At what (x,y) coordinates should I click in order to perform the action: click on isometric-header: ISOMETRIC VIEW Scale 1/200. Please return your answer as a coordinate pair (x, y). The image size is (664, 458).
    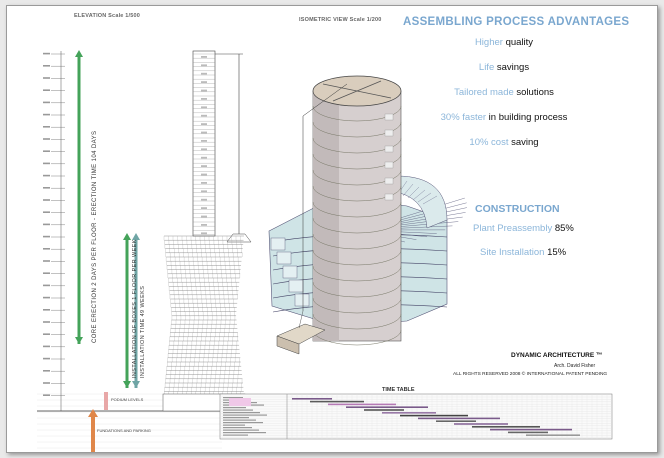
    Looking at the image, I should click on (340, 20).